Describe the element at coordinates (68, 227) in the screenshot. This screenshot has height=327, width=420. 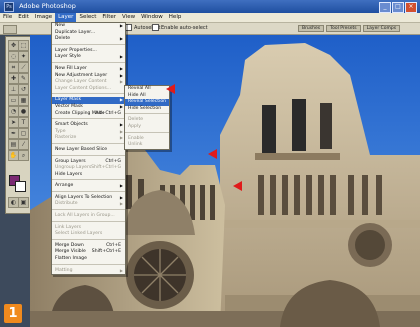
I see `menu-item-label: Link Layers` at that location.